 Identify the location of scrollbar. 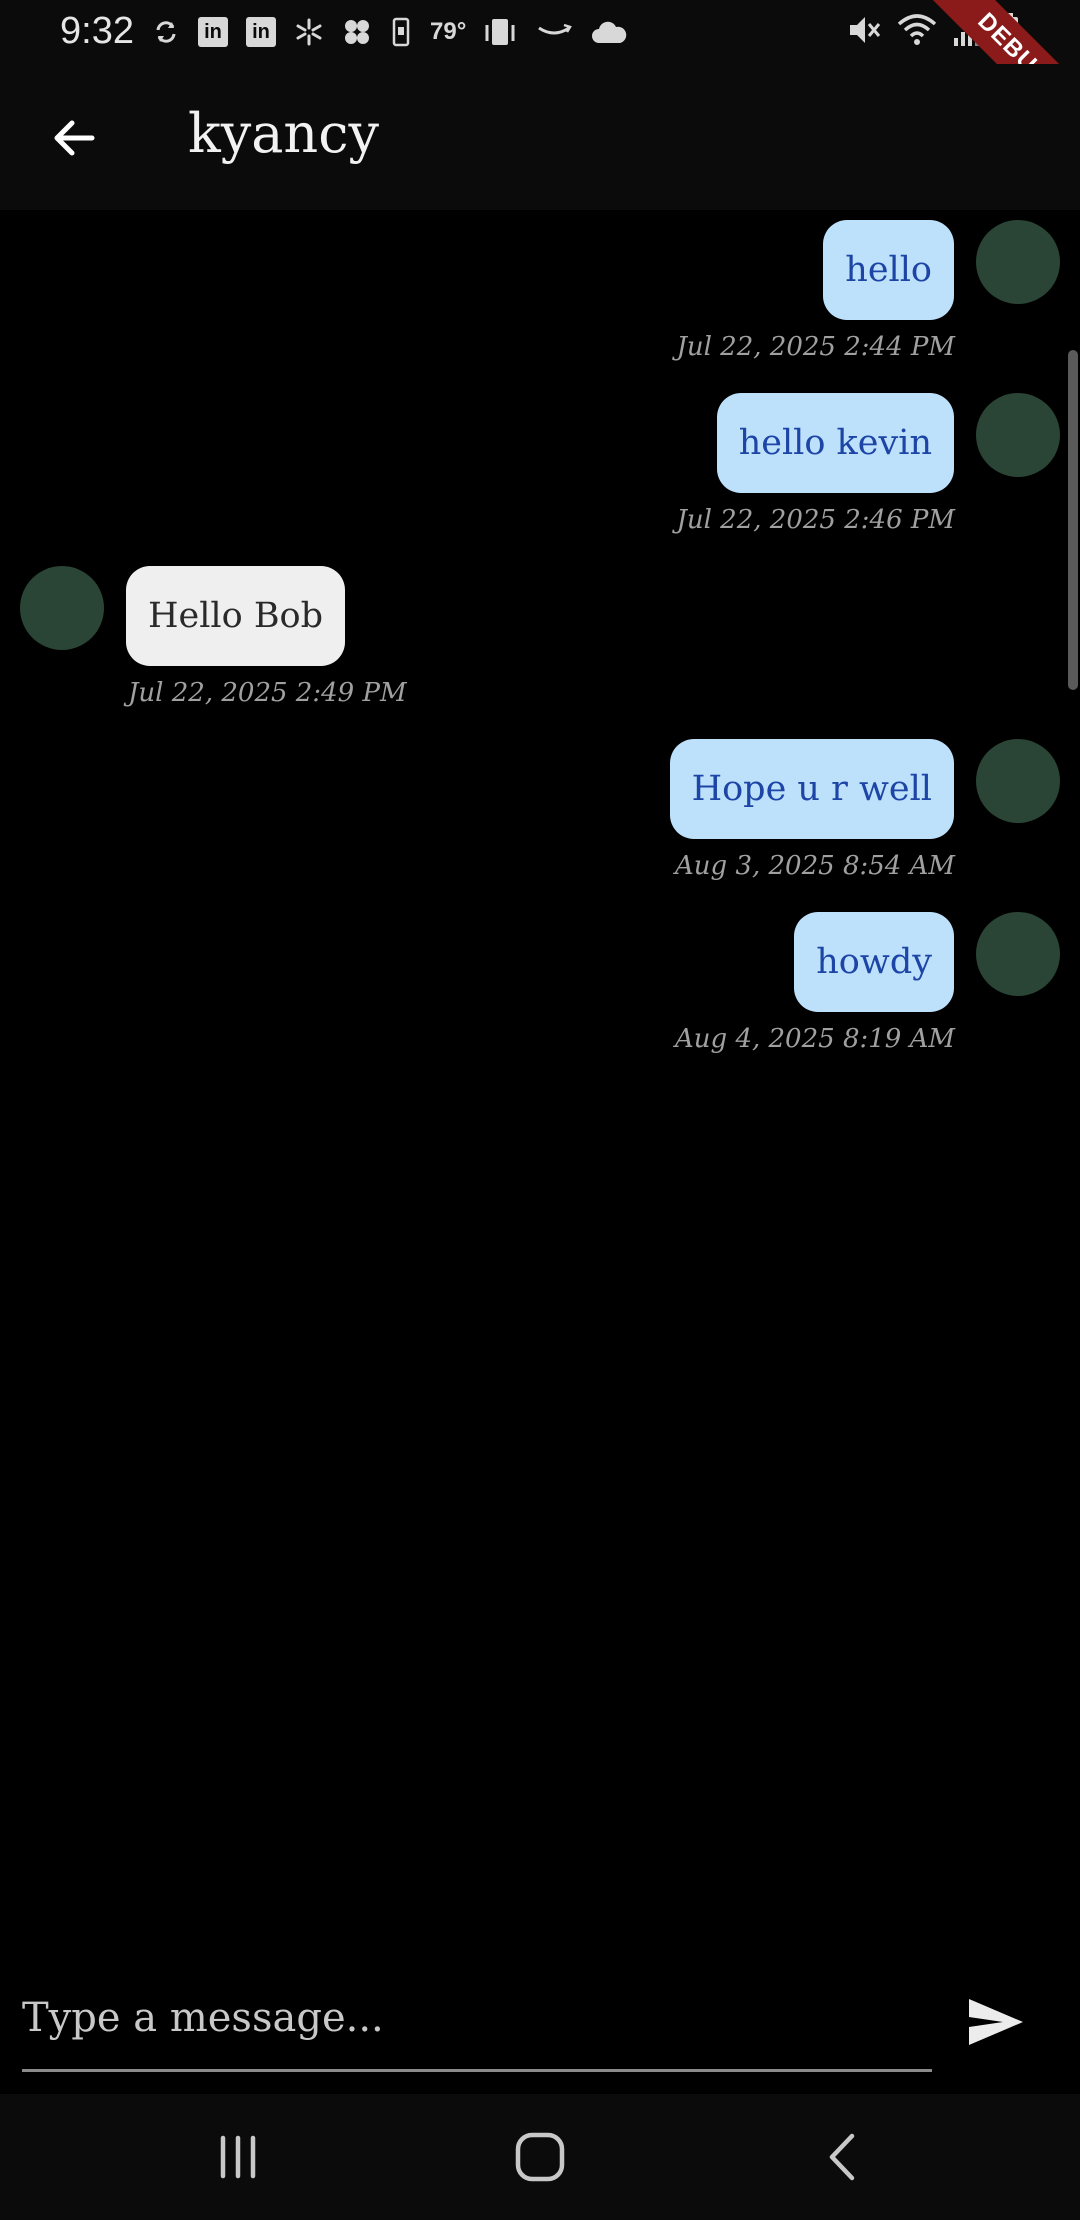
(1073, 520).